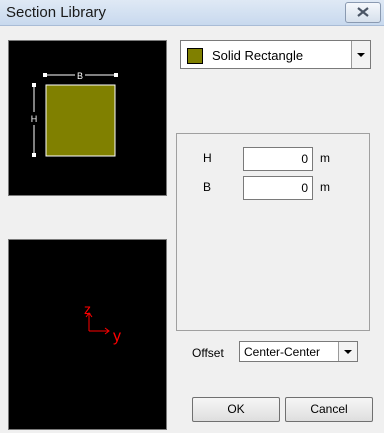 This screenshot has height=433, width=384. I want to click on offset-dropdown: Center-Center, so click(298, 351).